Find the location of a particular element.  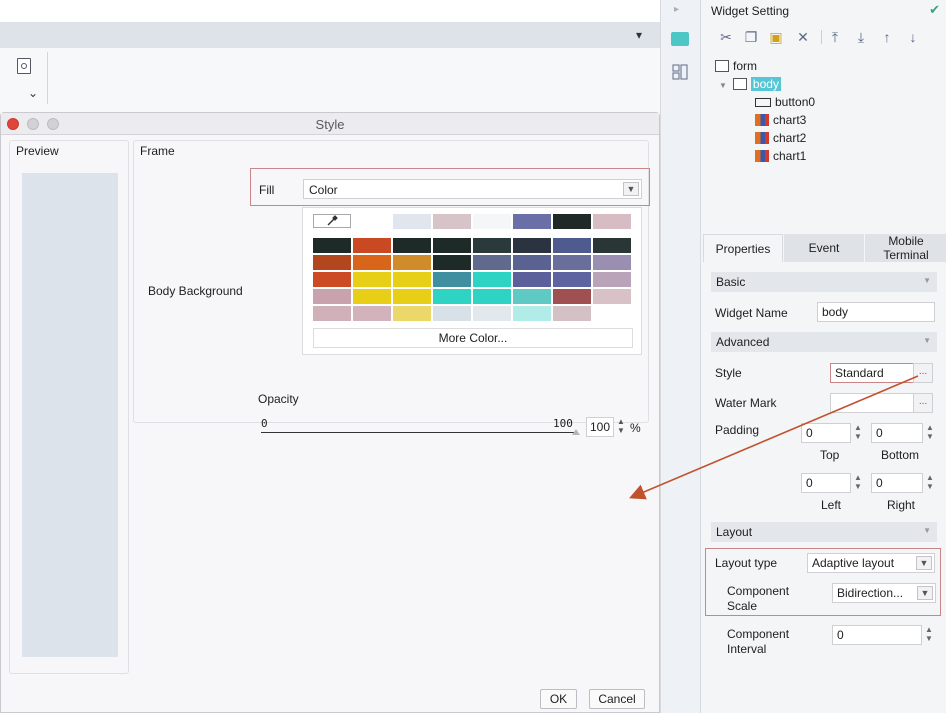

fill-select: Color ▼ is located at coordinates (472, 189).